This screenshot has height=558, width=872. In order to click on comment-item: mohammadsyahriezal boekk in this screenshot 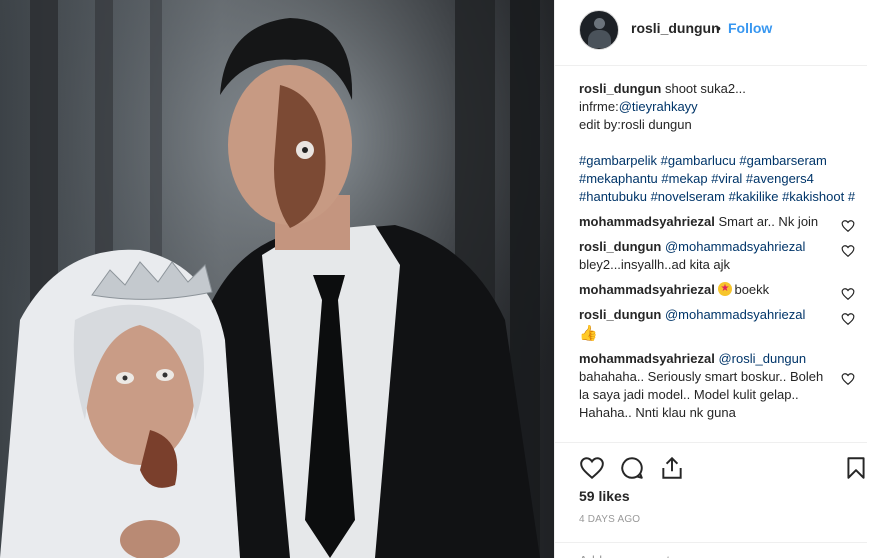, I will do `click(720, 290)`.